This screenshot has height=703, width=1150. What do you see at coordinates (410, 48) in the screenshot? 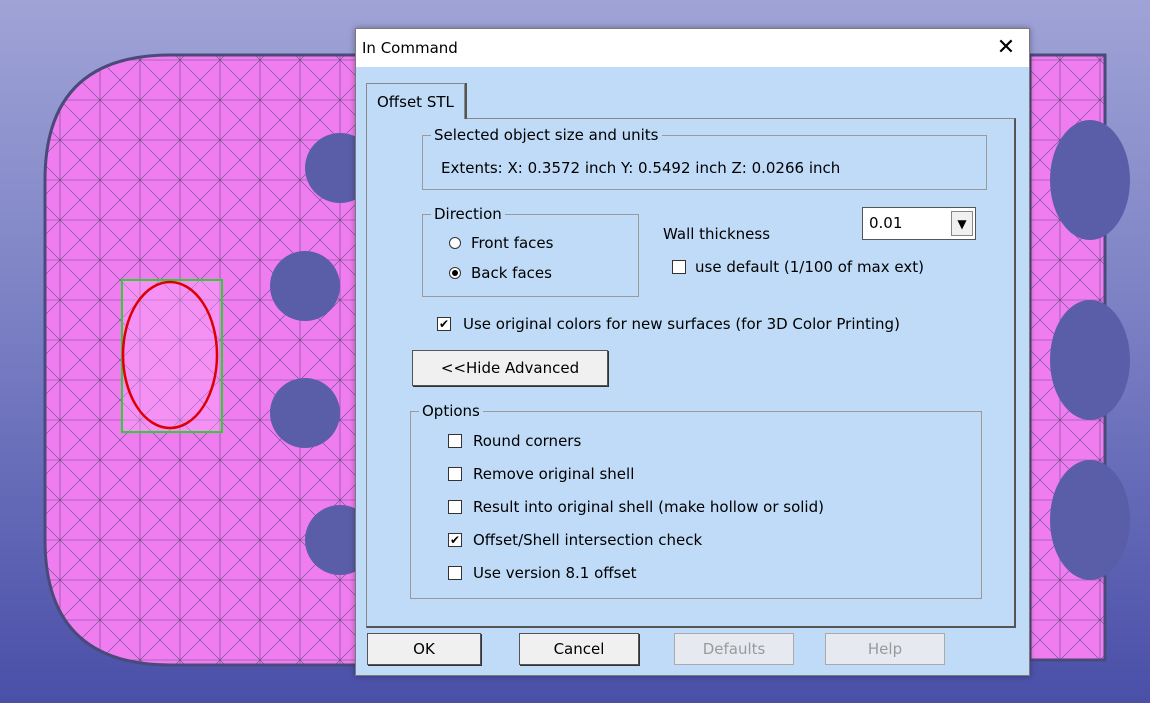
I see `dialog-title: In Command` at bounding box center [410, 48].